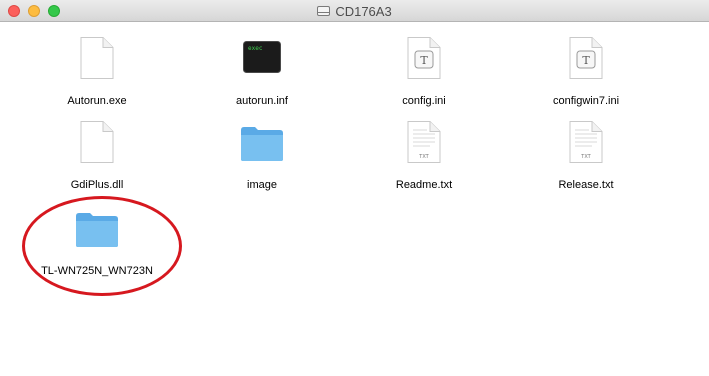 The image size is (709, 376). Describe the element at coordinates (262, 185) in the screenshot. I see `file-name: image` at that location.